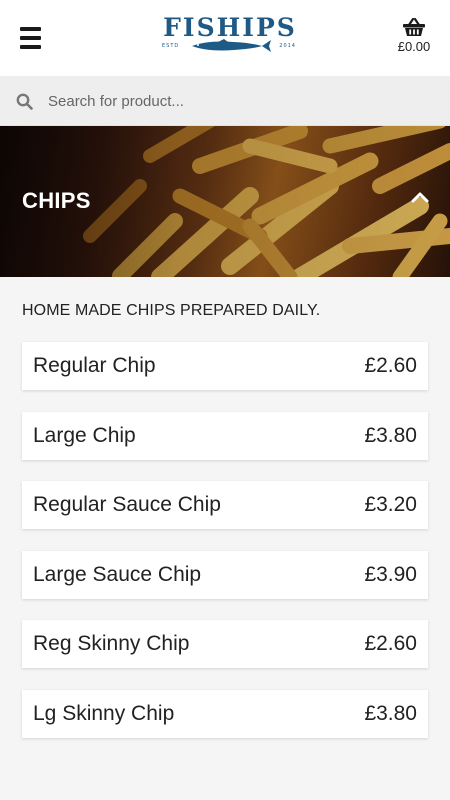  Describe the element at coordinates (390, 574) in the screenshot. I see `product-price: £3.90` at that location.